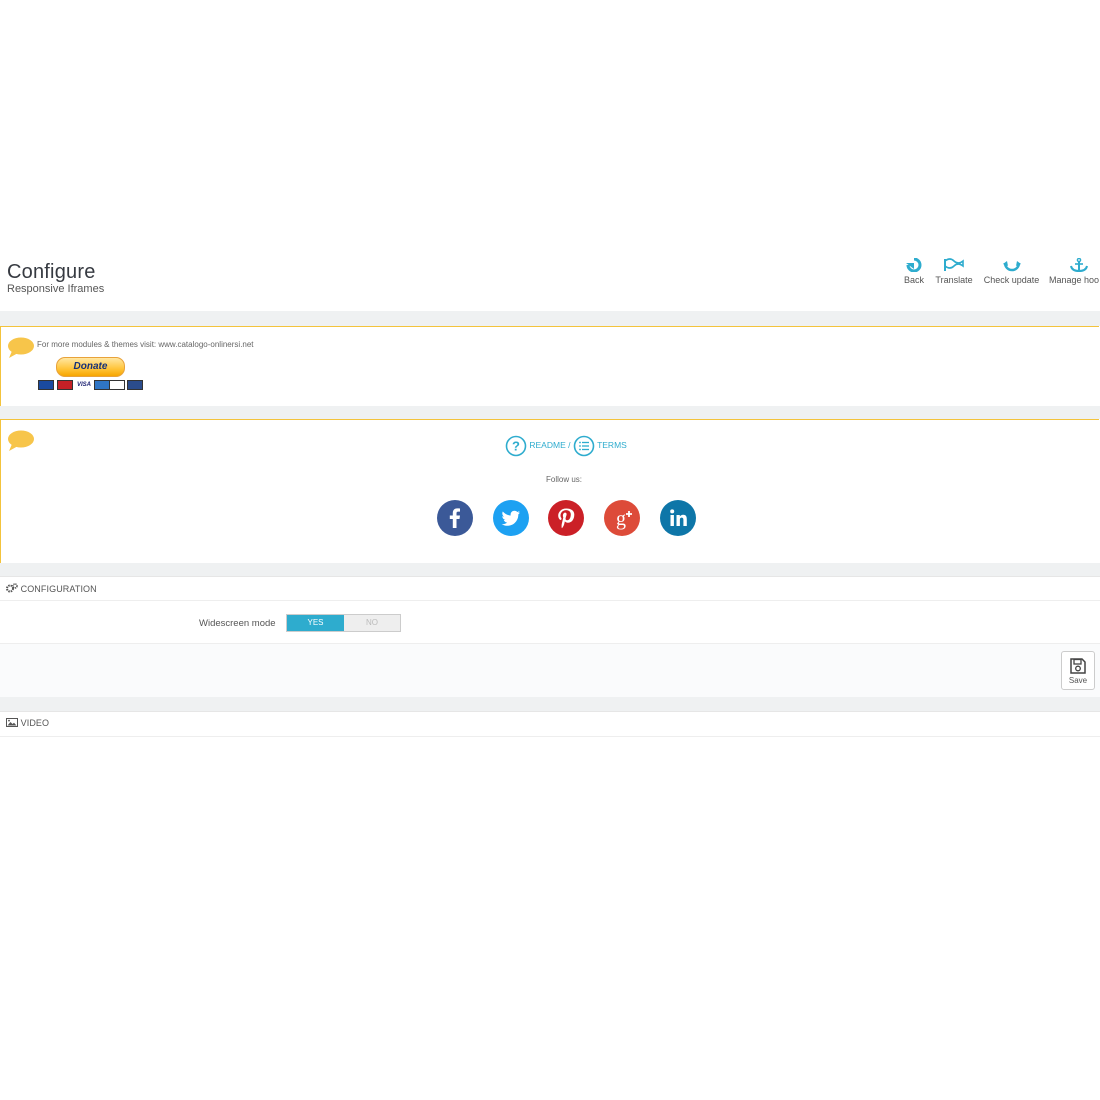 The image size is (1100, 1100). What do you see at coordinates (12, 722) in the screenshot?
I see `image-icon` at bounding box center [12, 722].